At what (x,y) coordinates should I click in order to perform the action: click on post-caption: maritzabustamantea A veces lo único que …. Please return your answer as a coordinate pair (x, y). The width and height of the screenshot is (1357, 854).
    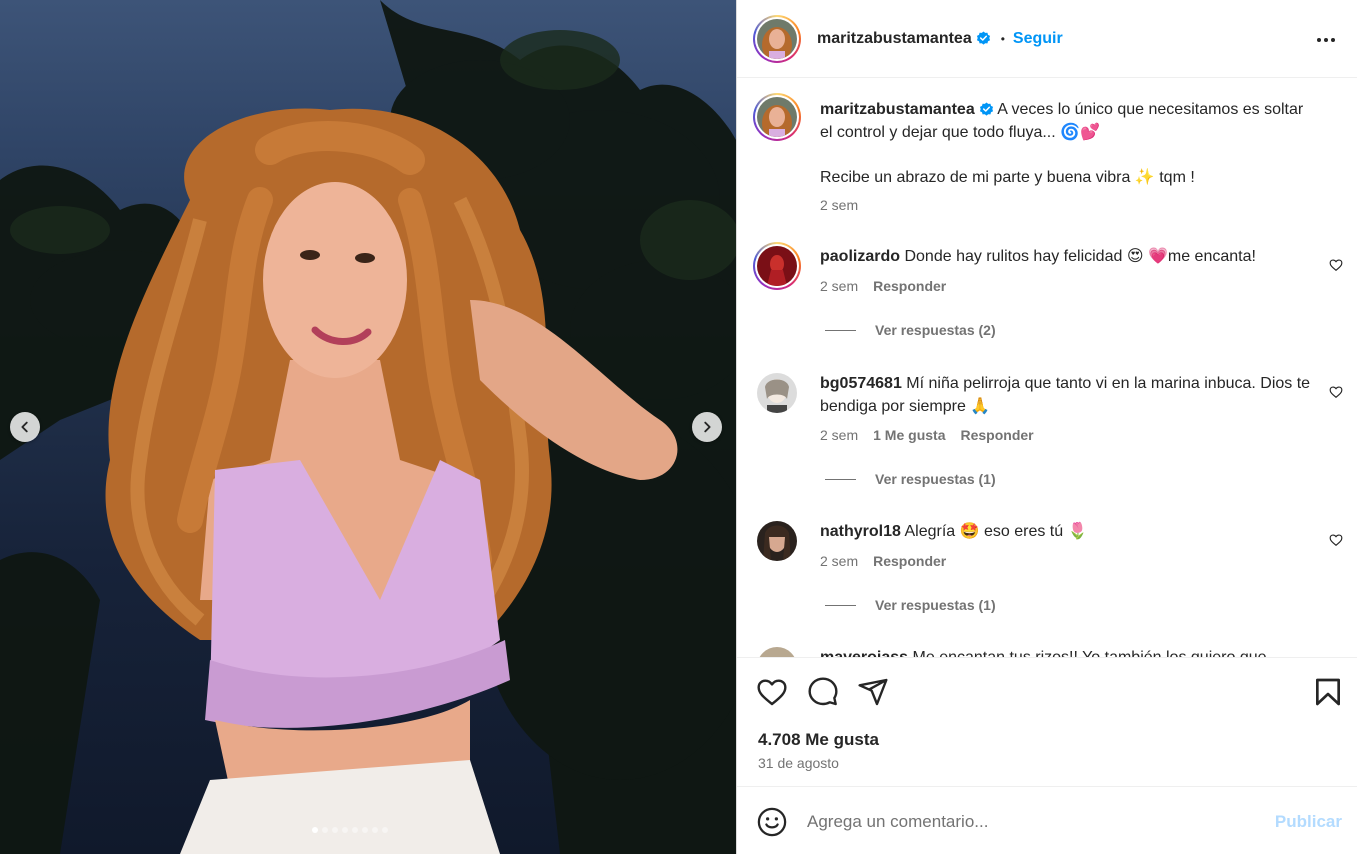
    Looking at the image, I should click on (1048, 158).